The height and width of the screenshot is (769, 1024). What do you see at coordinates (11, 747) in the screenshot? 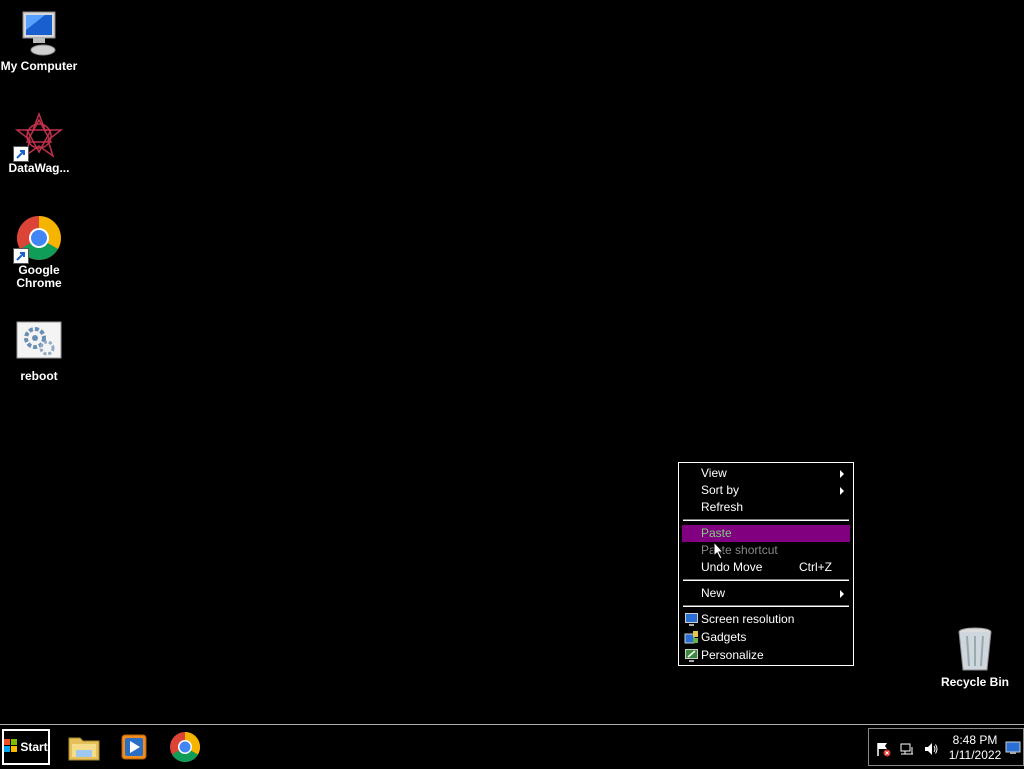
I see `windows-logo-icon` at bounding box center [11, 747].